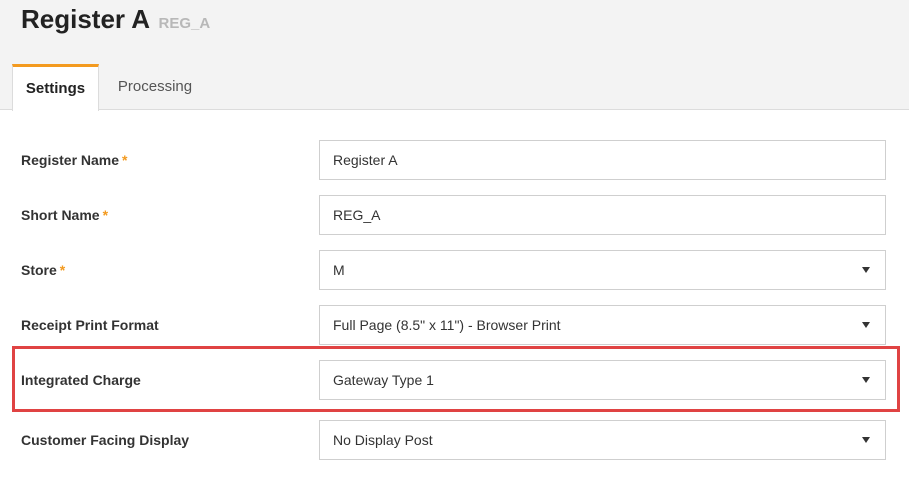  Describe the element at coordinates (602, 325) in the screenshot. I see `receipt-print-format-select: Full Page (8.5" x 11") - Browser Print` at that location.